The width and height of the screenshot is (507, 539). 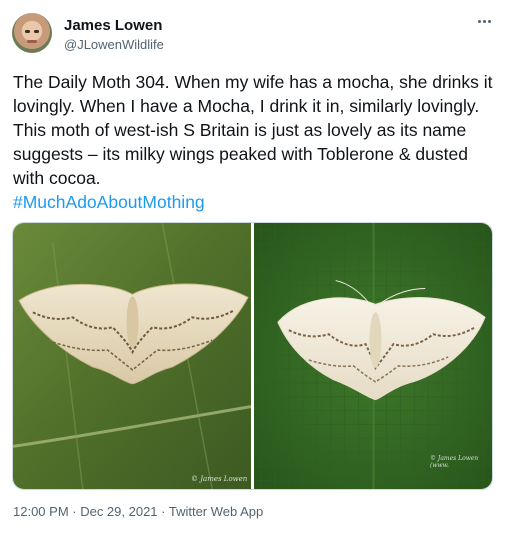 What do you see at coordinates (32, 33) in the screenshot?
I see `avatar` at bounding box center [32, 33].